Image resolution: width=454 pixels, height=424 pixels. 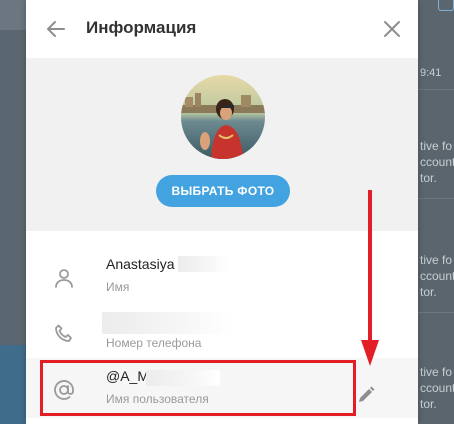 I want to click on person-icon, so click(x=64, y=278).